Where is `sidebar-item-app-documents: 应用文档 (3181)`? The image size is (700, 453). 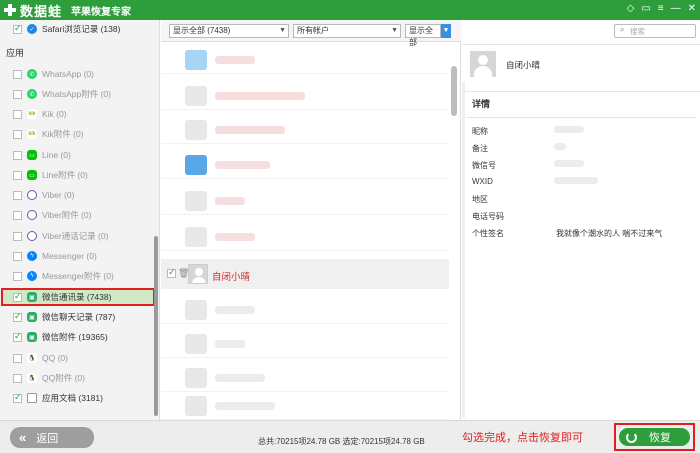
sidebar-item-app-documents: 应用文档 (3181) is located at coordinates (77, 398).